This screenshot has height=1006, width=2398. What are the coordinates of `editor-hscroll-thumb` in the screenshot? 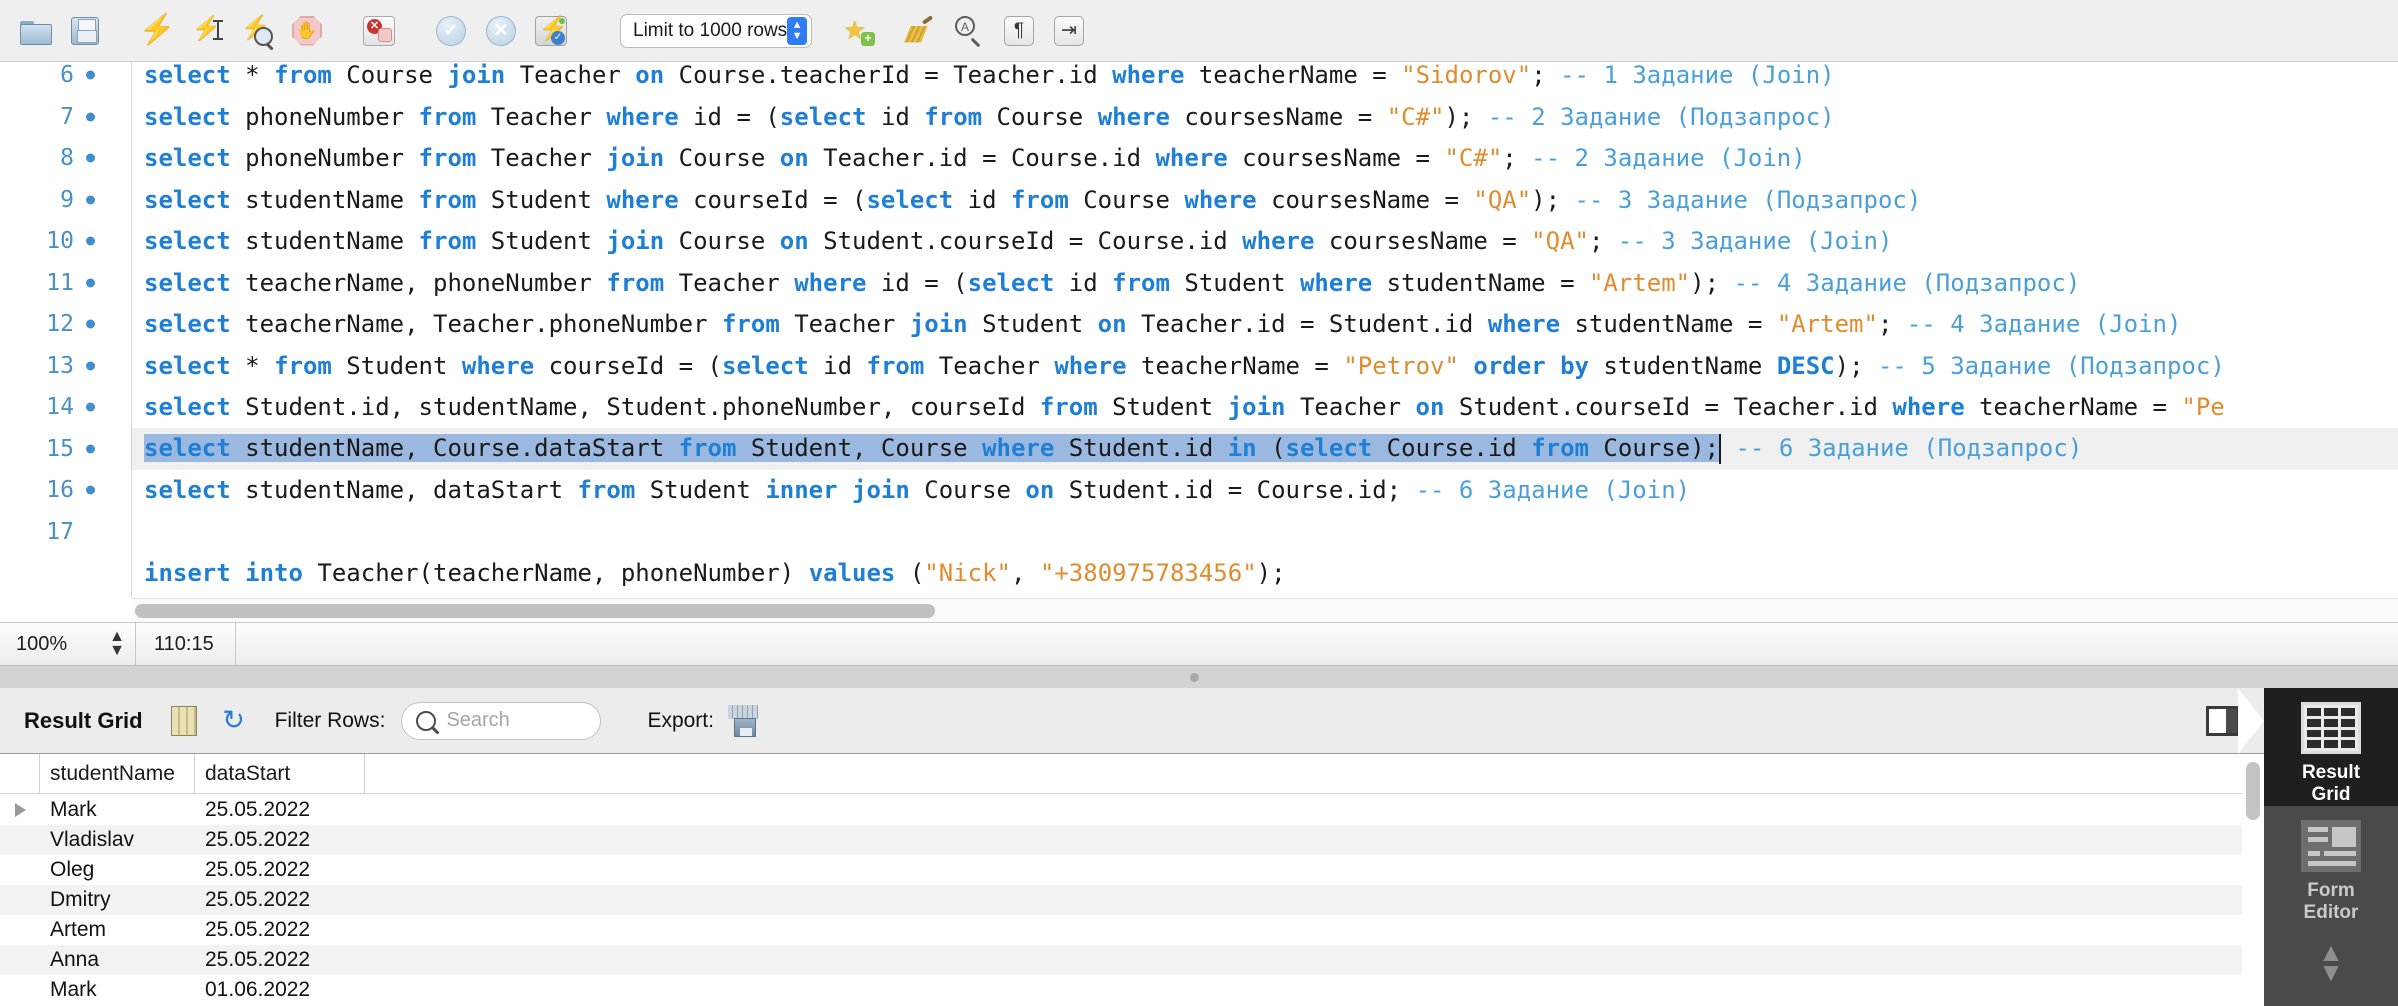 It's located at (535, 611).